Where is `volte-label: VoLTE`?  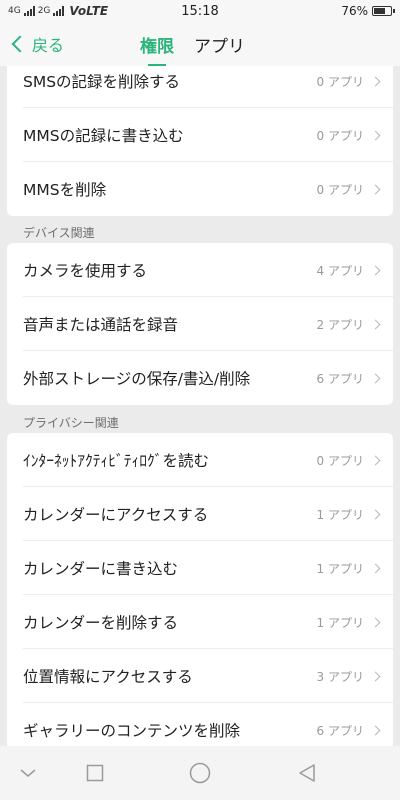 volte-label: VoLTE is located at coordinates (89, 11).